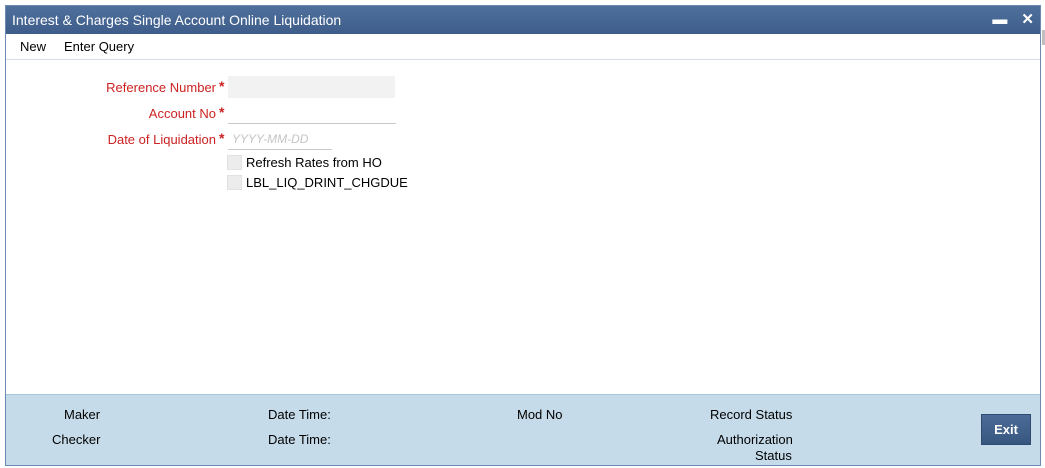 Image resolution: width=1045 pixels, height=468 pixels. What do you see at coordinates (222, 112) in the screenshot?
I see `account-no-required-mark: *` at bounding box center [222, 112].